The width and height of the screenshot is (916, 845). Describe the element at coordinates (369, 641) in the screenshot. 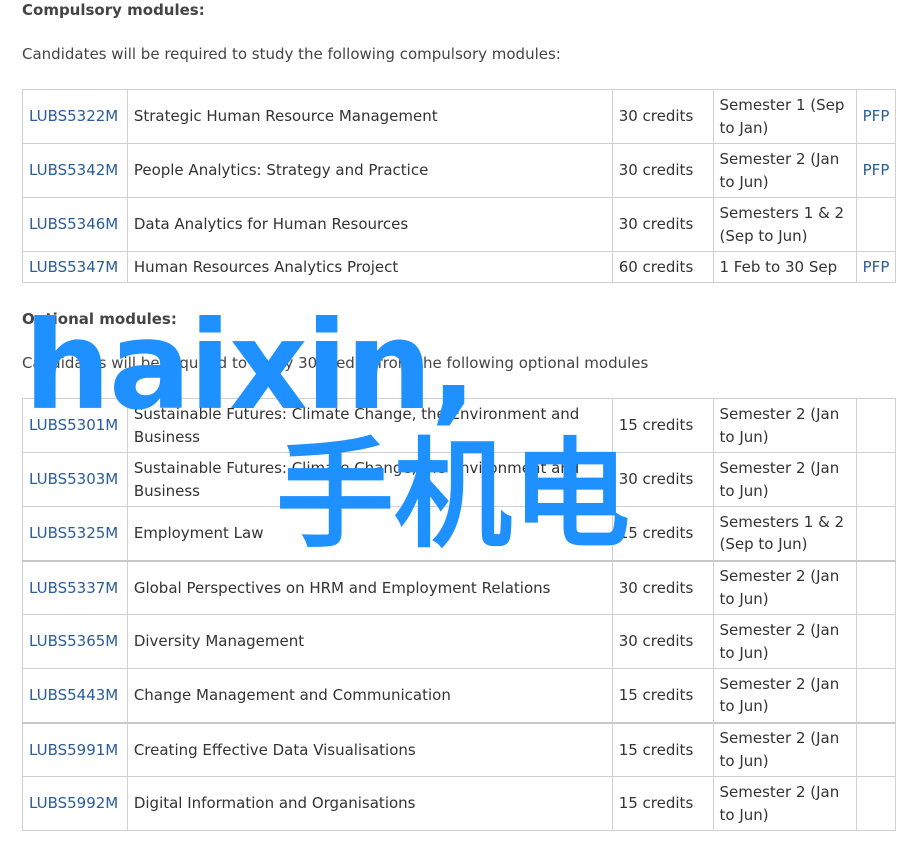

I see `module-title: Diversity Management` at that location.